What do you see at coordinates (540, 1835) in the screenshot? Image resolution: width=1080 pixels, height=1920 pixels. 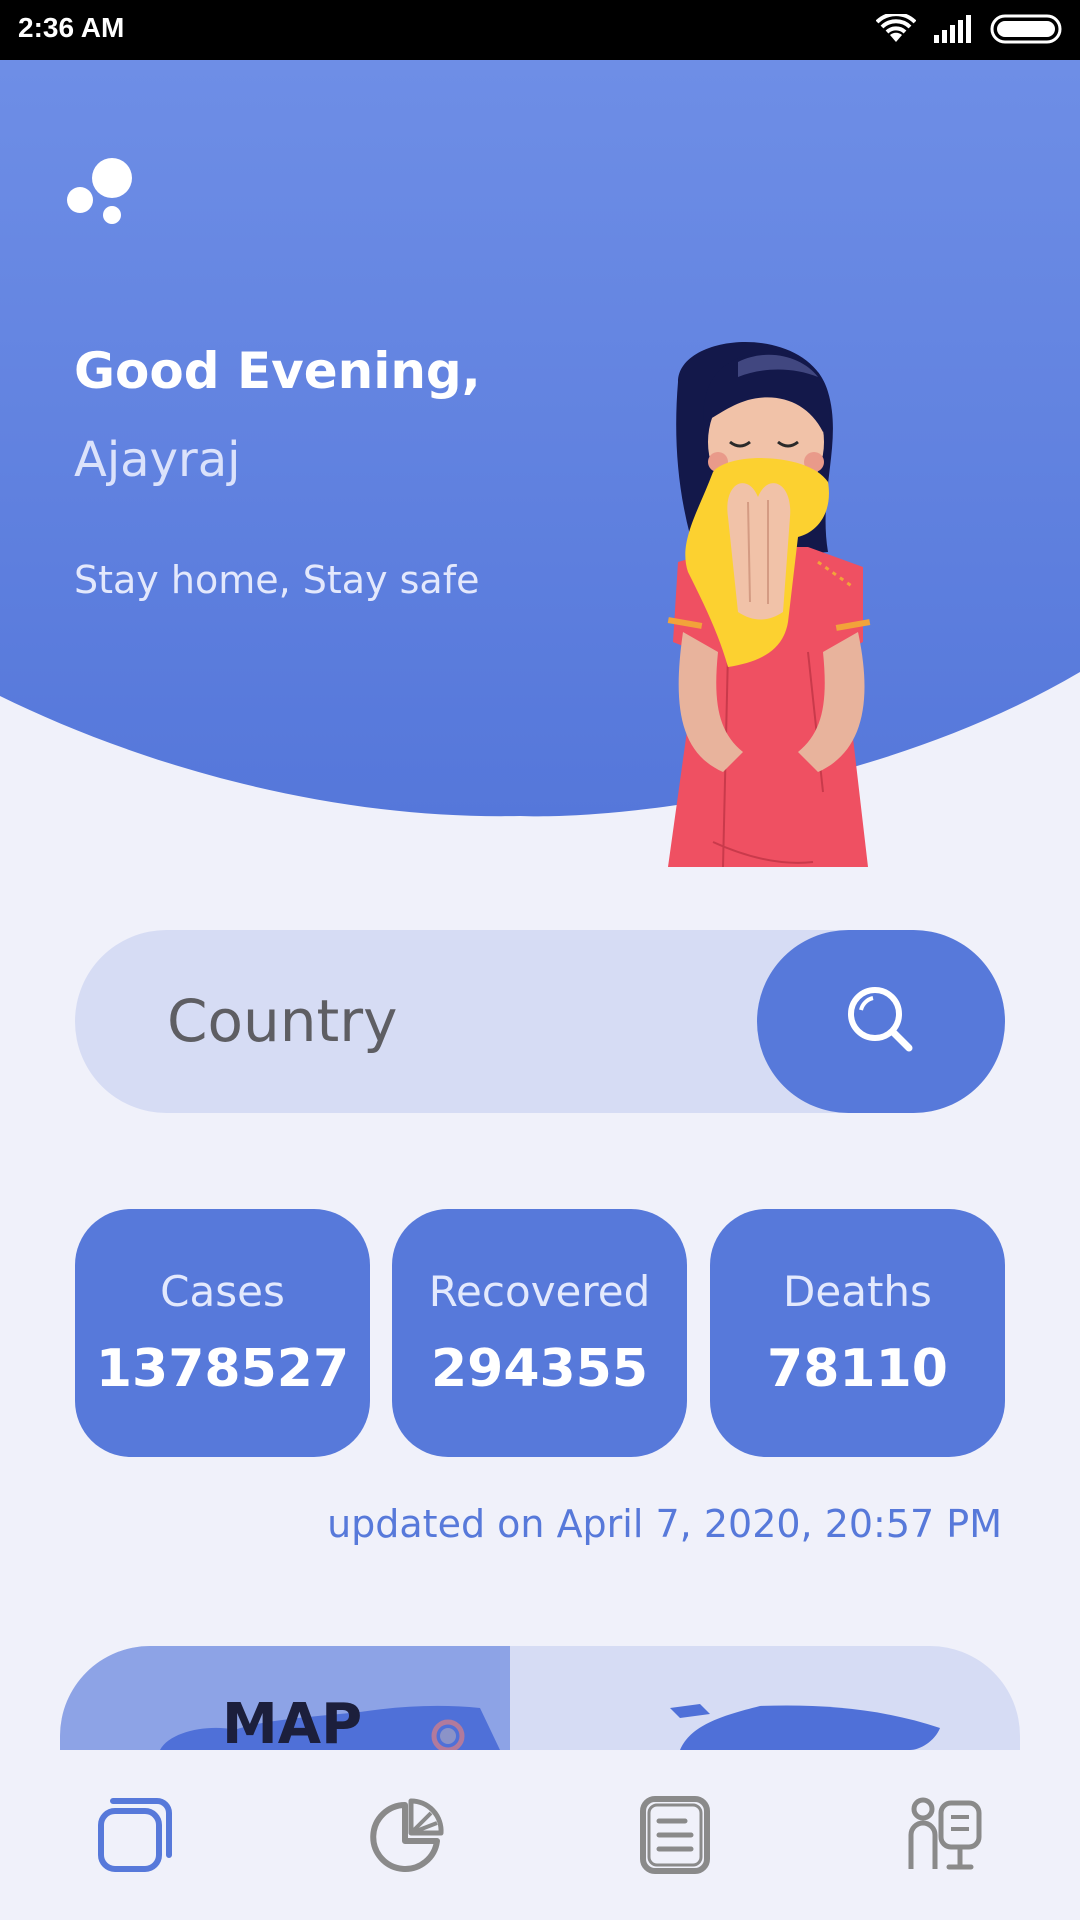 I see `bottom-navigation` at bounding box center [540, 1835].